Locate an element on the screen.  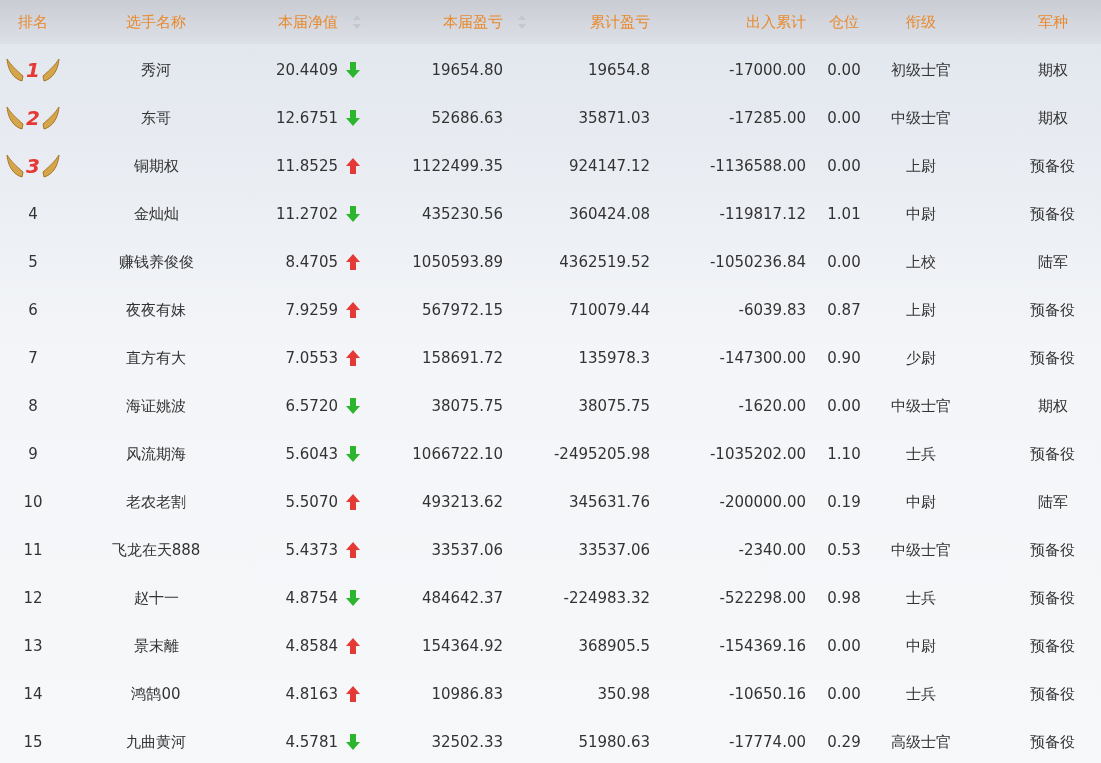
player-name: 秀河 is located at coordinates (156, 70).